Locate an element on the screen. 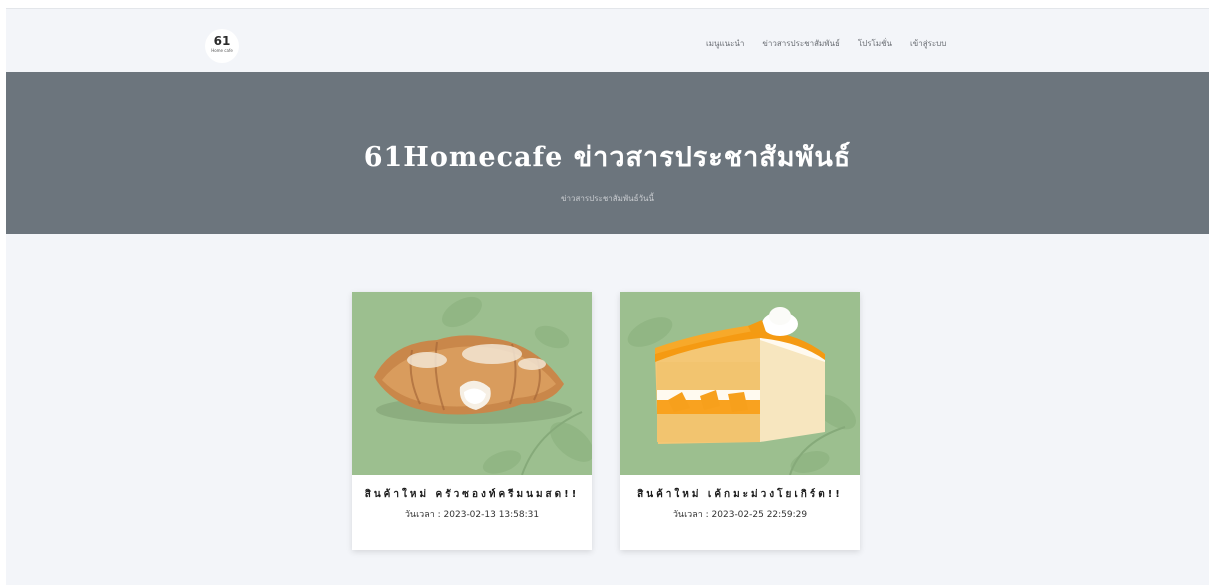 This screenshot has height=586, width=1215. croissant-illustration is located at coordinates (483, 385).